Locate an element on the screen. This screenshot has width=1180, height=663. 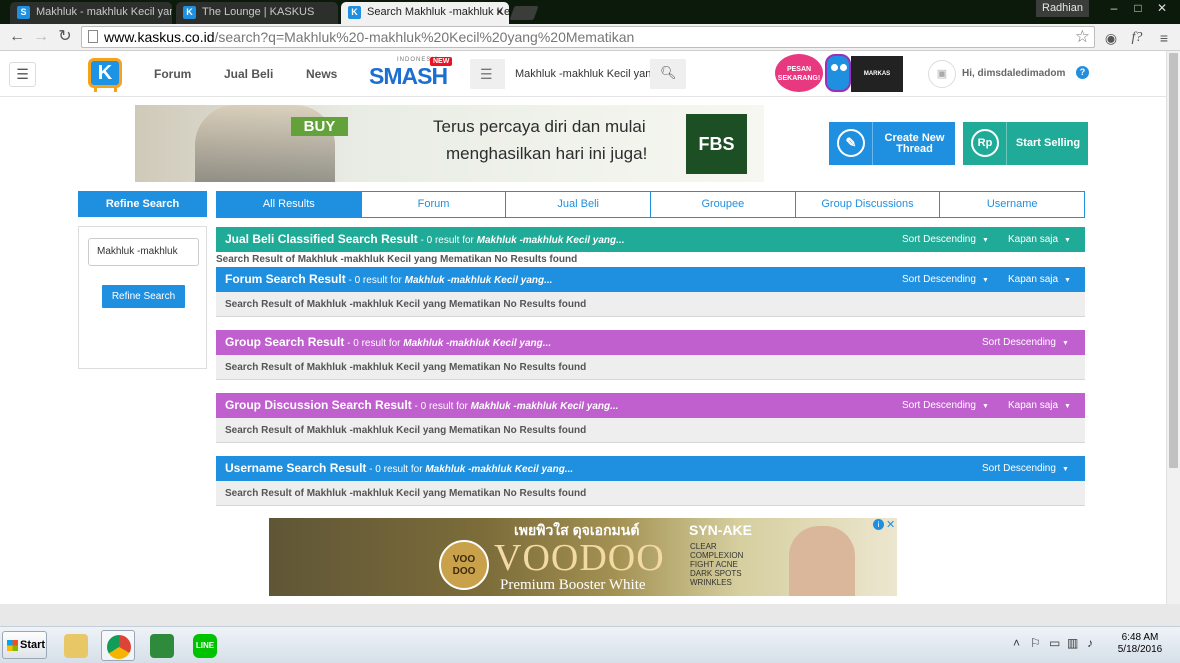
kaskus-logo: K is located at coordinates (107, 75).